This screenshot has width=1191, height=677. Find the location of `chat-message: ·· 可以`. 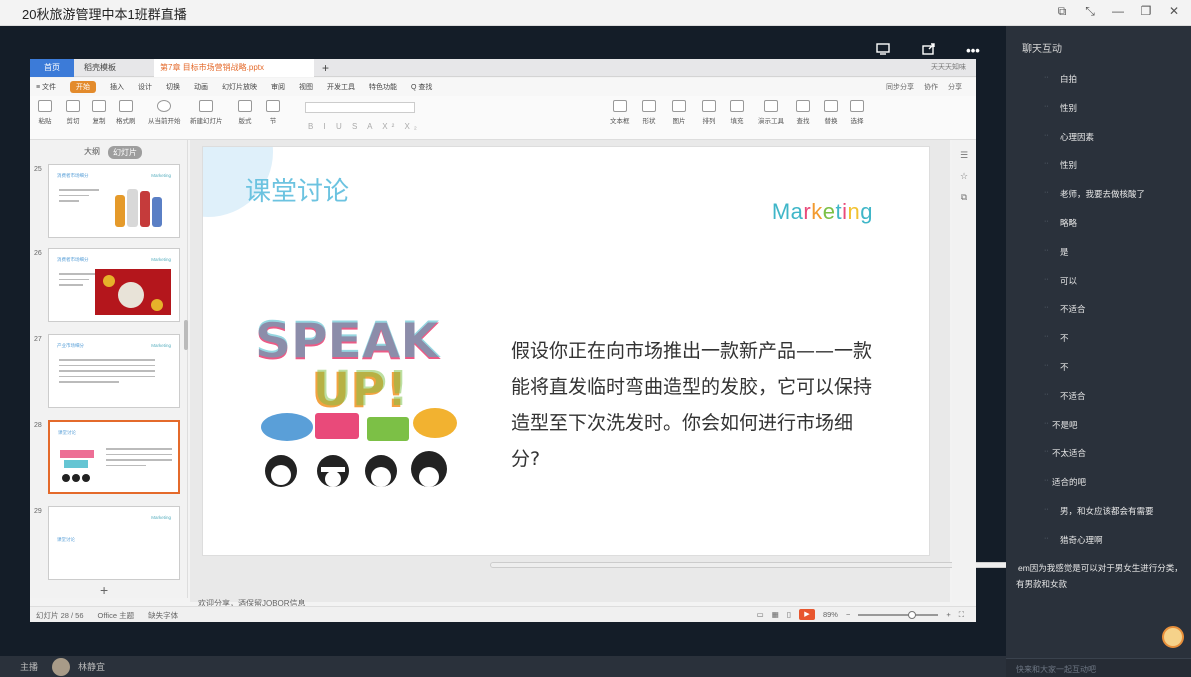

chat-message: ·· 可以 is located at coordinates (1101, 286).